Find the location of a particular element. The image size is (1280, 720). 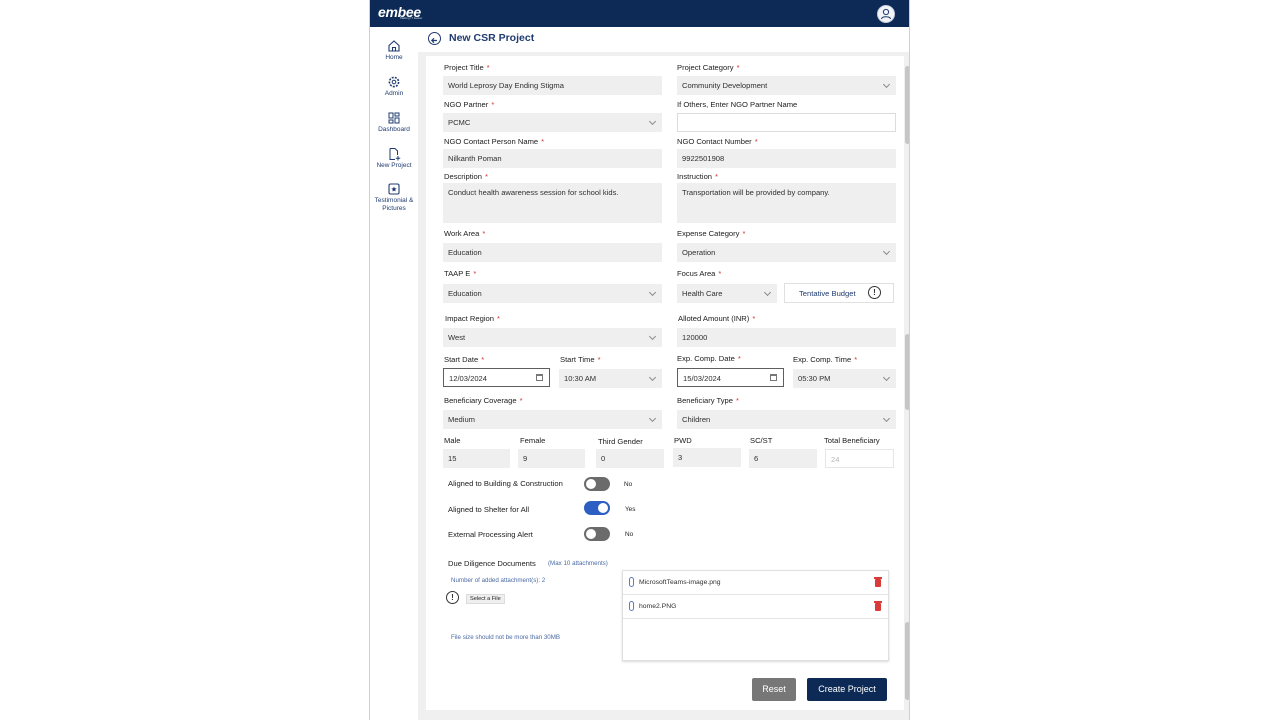

scrollbar is located at coordinates (906, 380).